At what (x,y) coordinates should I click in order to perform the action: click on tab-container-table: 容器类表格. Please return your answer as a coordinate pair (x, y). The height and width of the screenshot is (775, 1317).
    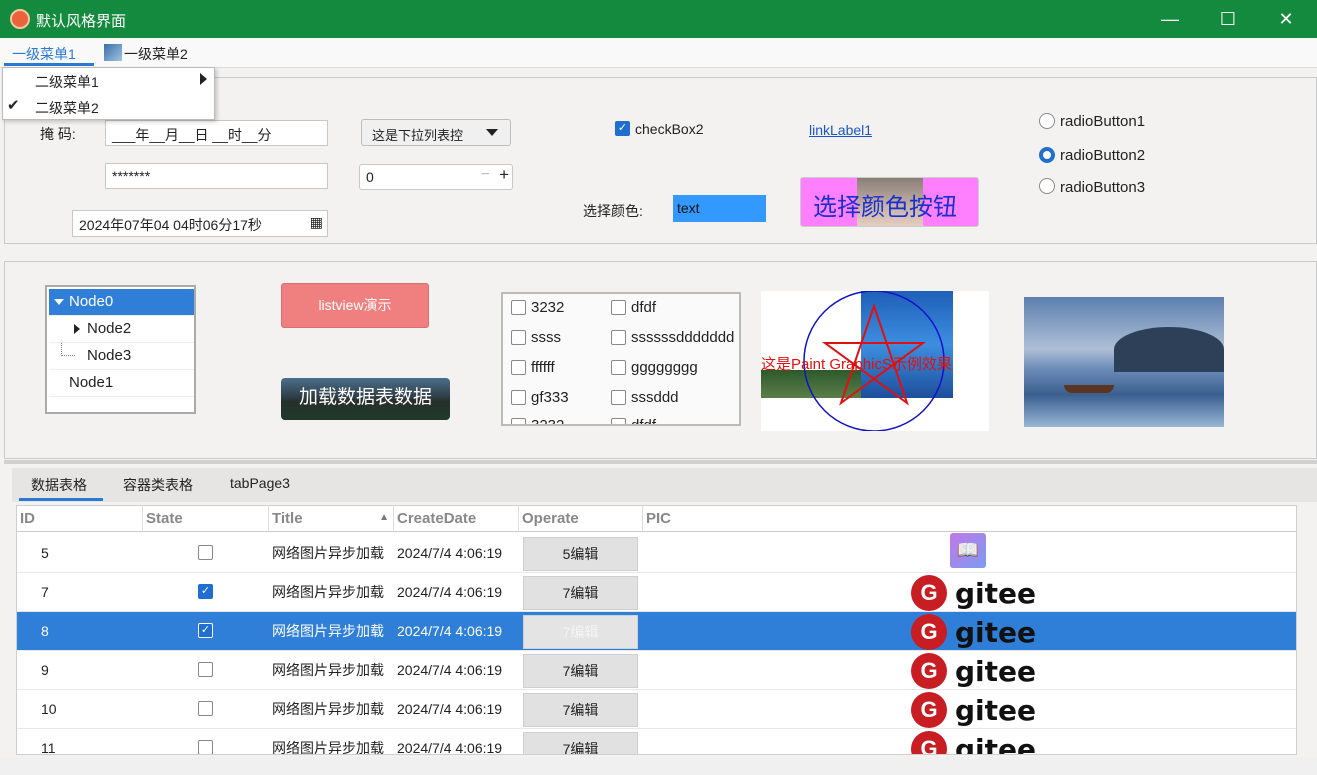
    Looking at the image, I should click on (158, 485).